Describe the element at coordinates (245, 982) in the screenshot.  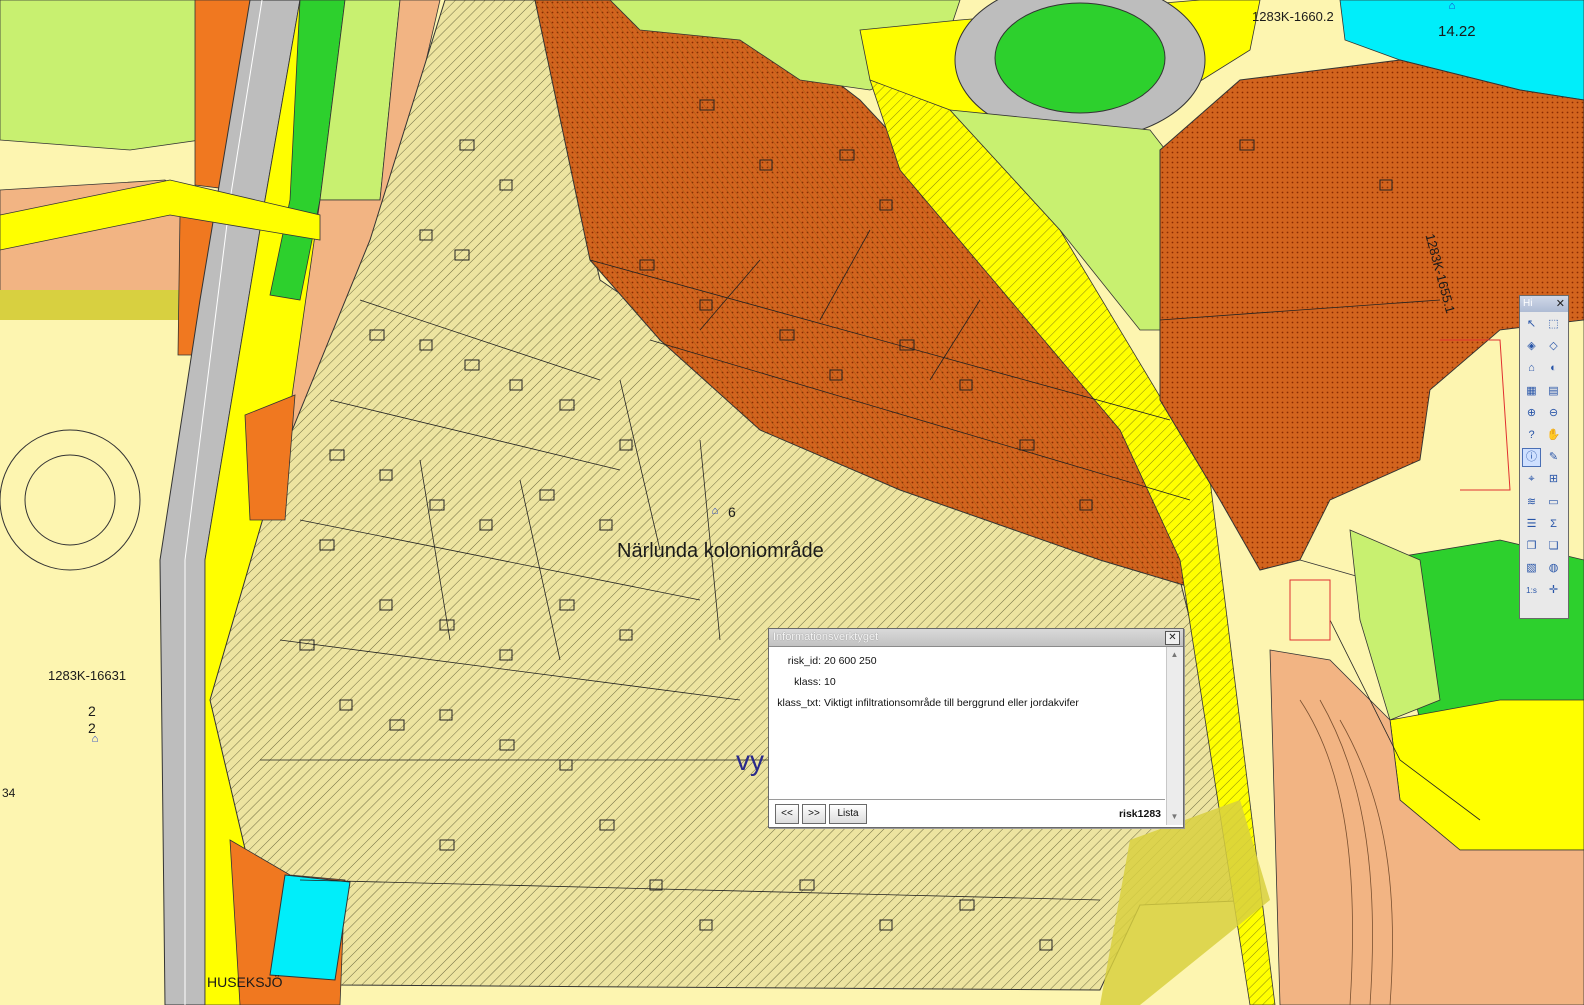
I see `street-label: HUSEKSJÖ` at that location.